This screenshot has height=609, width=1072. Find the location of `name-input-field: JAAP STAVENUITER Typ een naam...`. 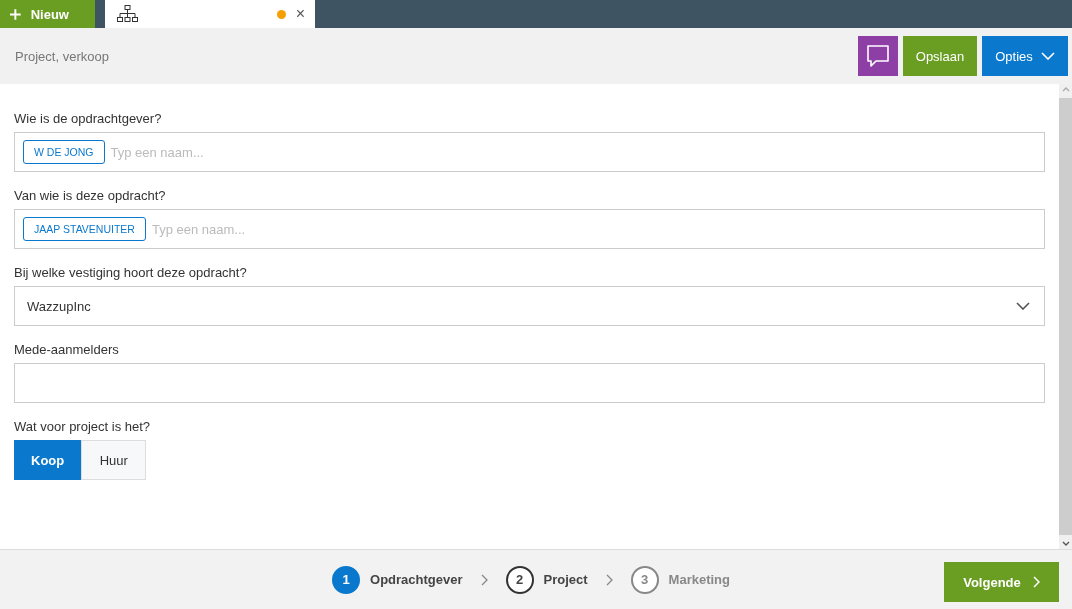

name-input-field: JAAP STAVENUITER Typ een naam... is located at coordinates (529, 229).